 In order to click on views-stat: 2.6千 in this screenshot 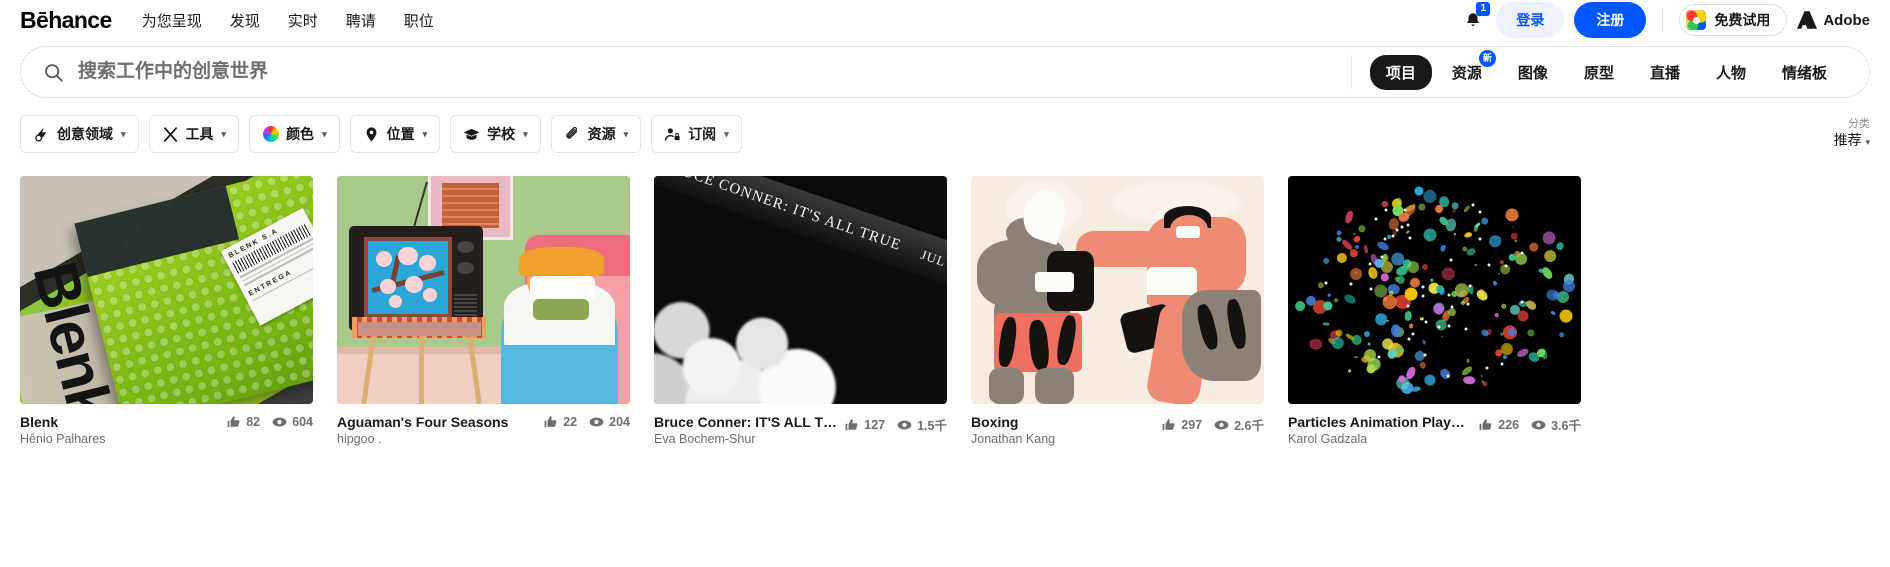, I will do `click(1239, 424)`.